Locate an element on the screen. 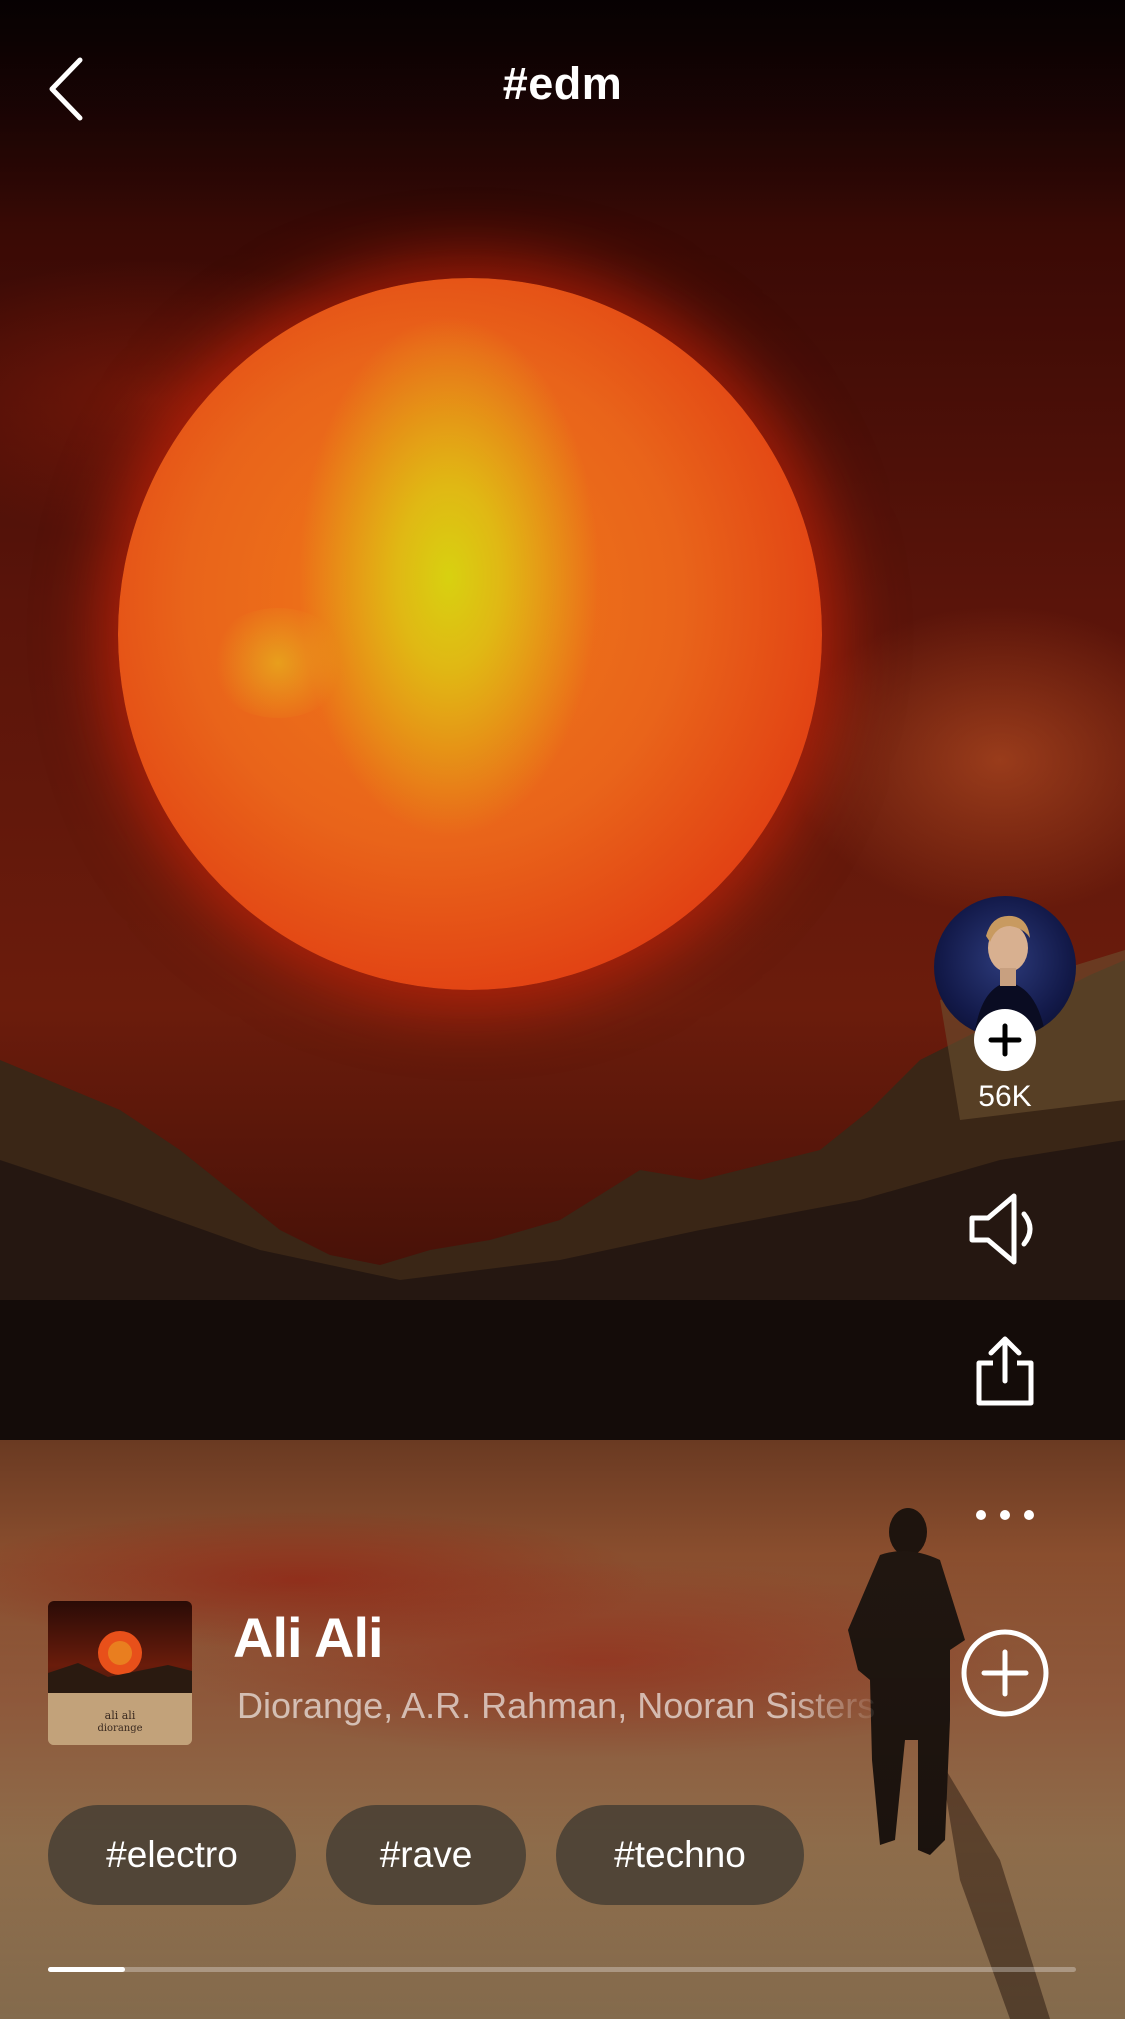 This screenshot has width=1125, height=2019. more-options-button is located at coordinates (1005, 1515).